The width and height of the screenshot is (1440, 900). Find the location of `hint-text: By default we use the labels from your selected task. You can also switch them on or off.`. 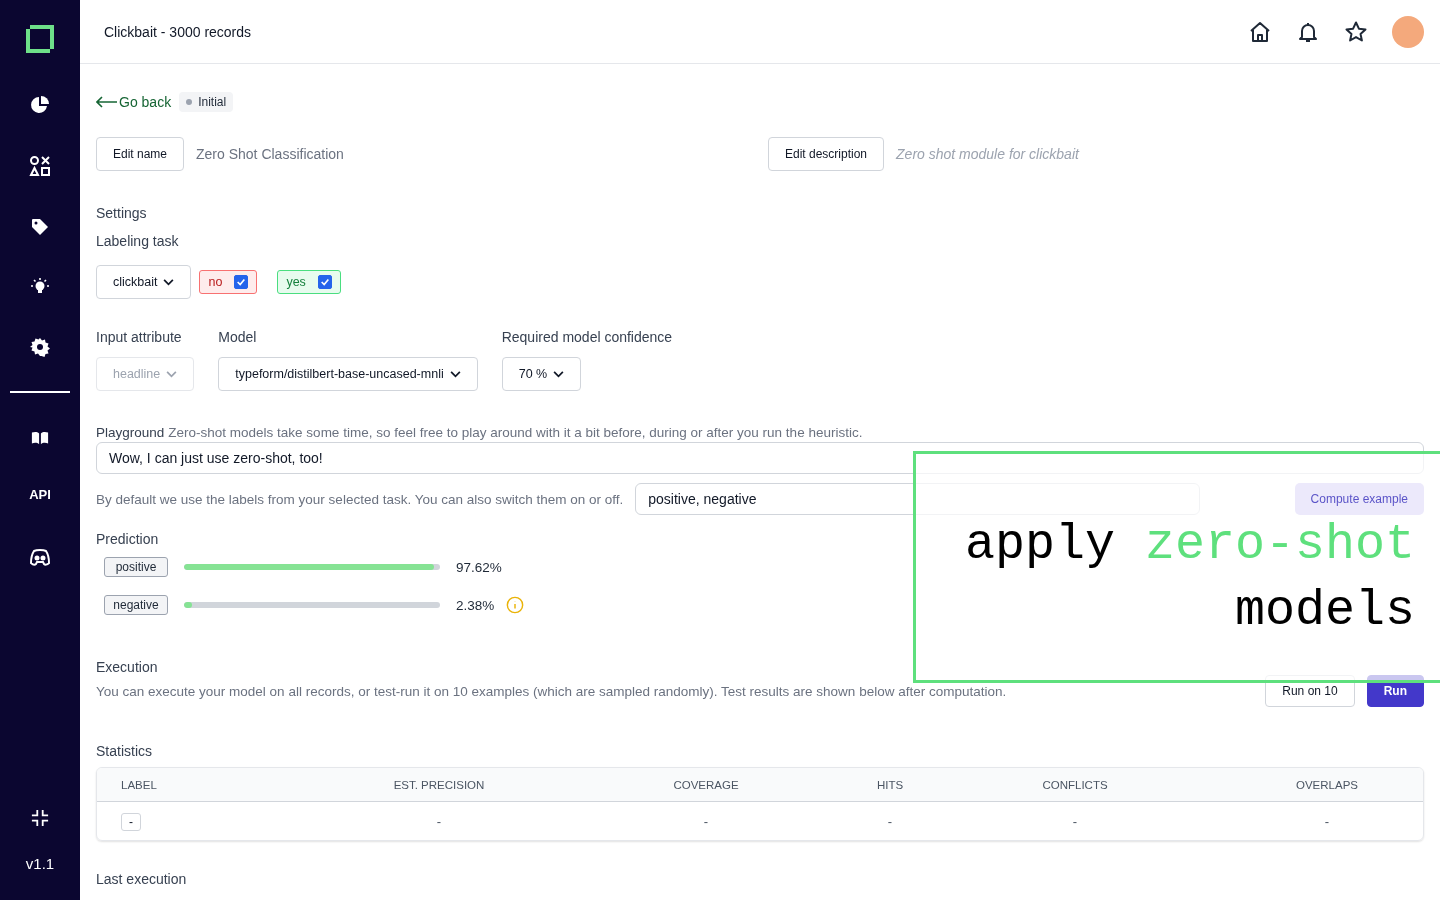

hint-text: By default we use the labels from your selected task. You can also switch them on or off. is located at coordinates (360, 499).